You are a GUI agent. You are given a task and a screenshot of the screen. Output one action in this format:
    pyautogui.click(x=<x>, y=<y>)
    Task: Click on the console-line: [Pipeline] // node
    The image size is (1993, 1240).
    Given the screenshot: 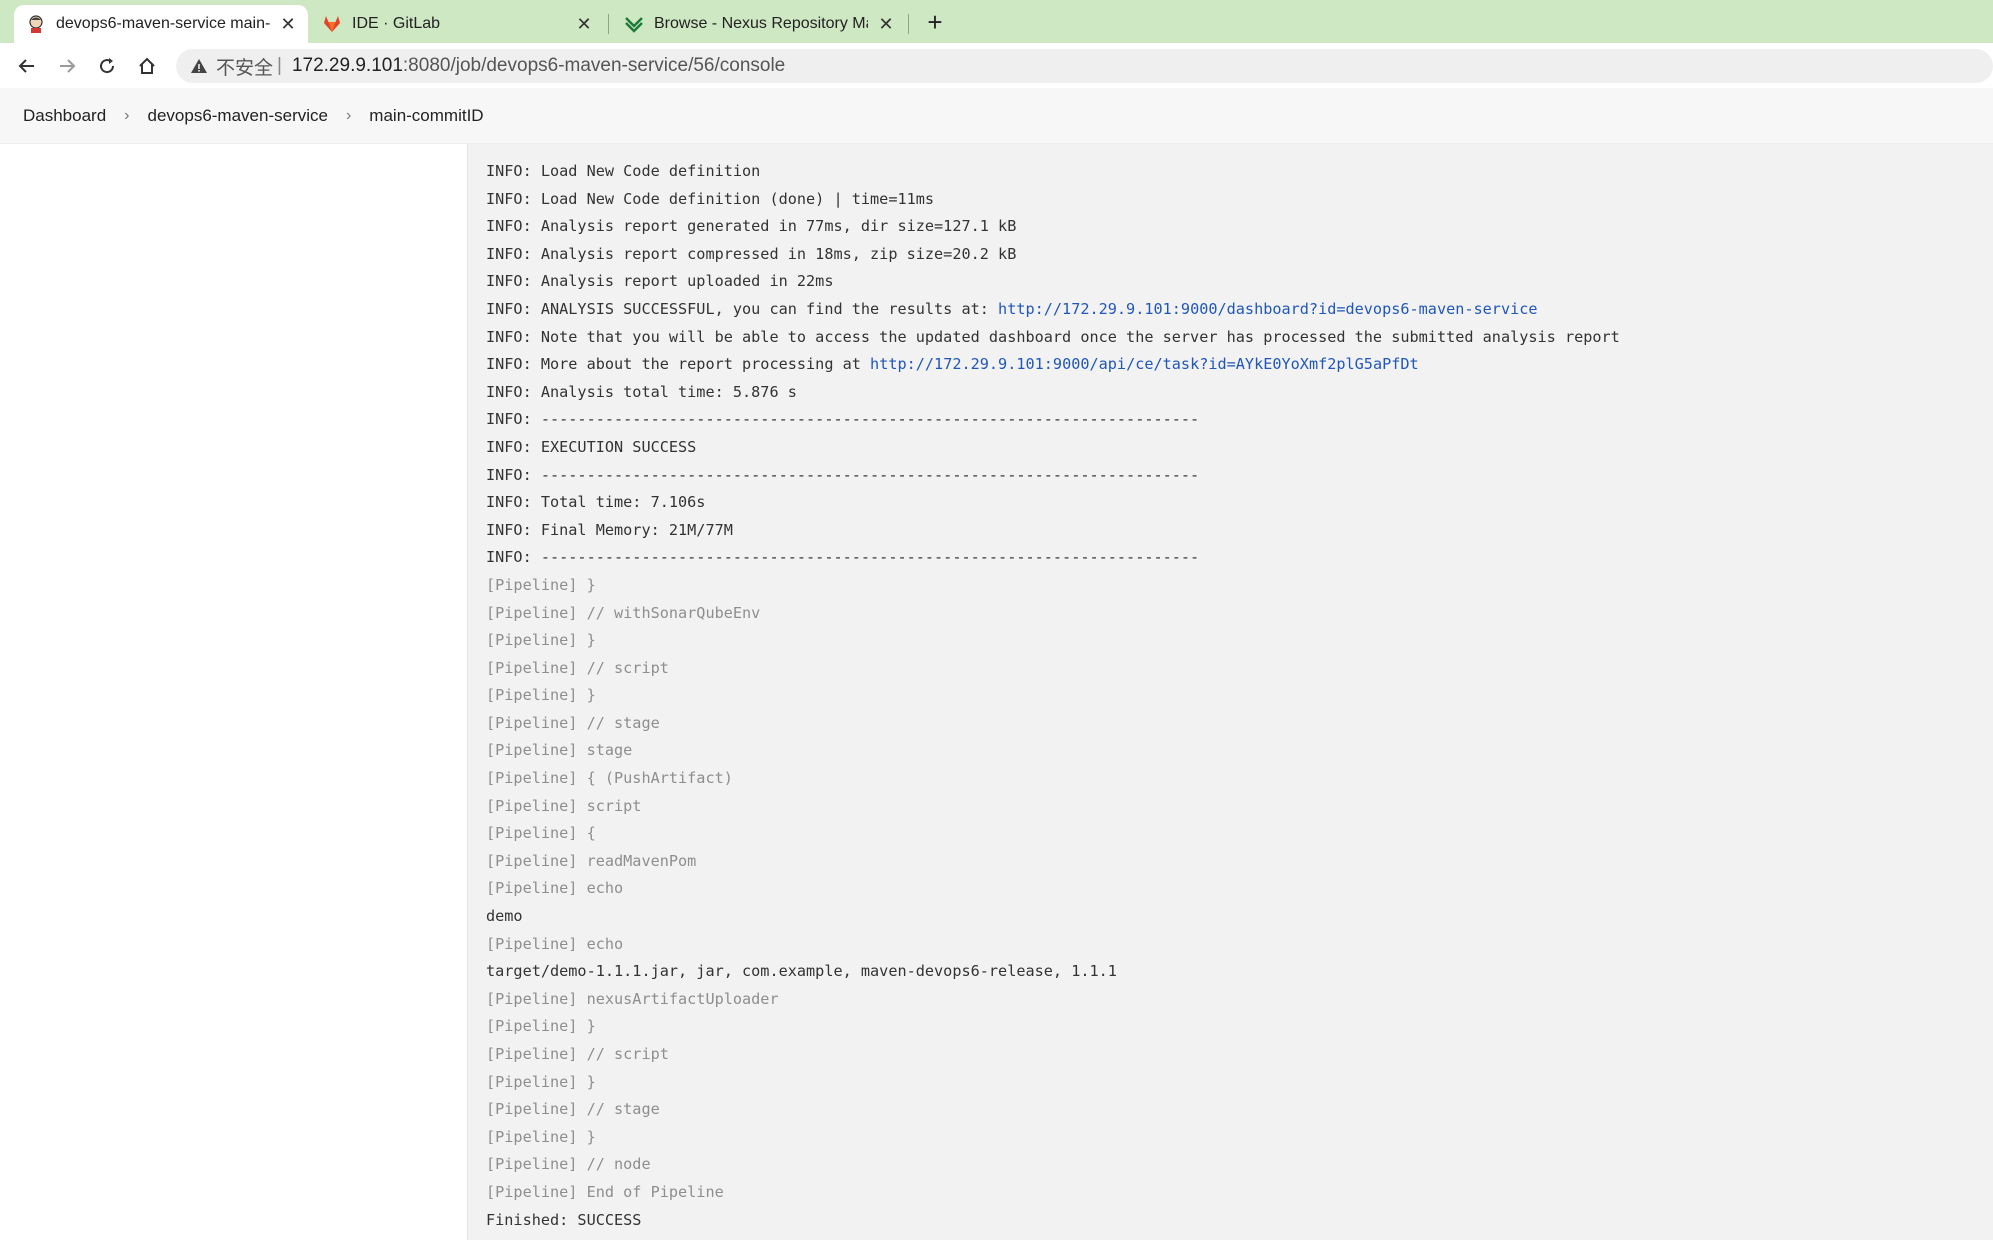 What is the action you would take?
    pyautogui.click(x=1053, y=1165)
    